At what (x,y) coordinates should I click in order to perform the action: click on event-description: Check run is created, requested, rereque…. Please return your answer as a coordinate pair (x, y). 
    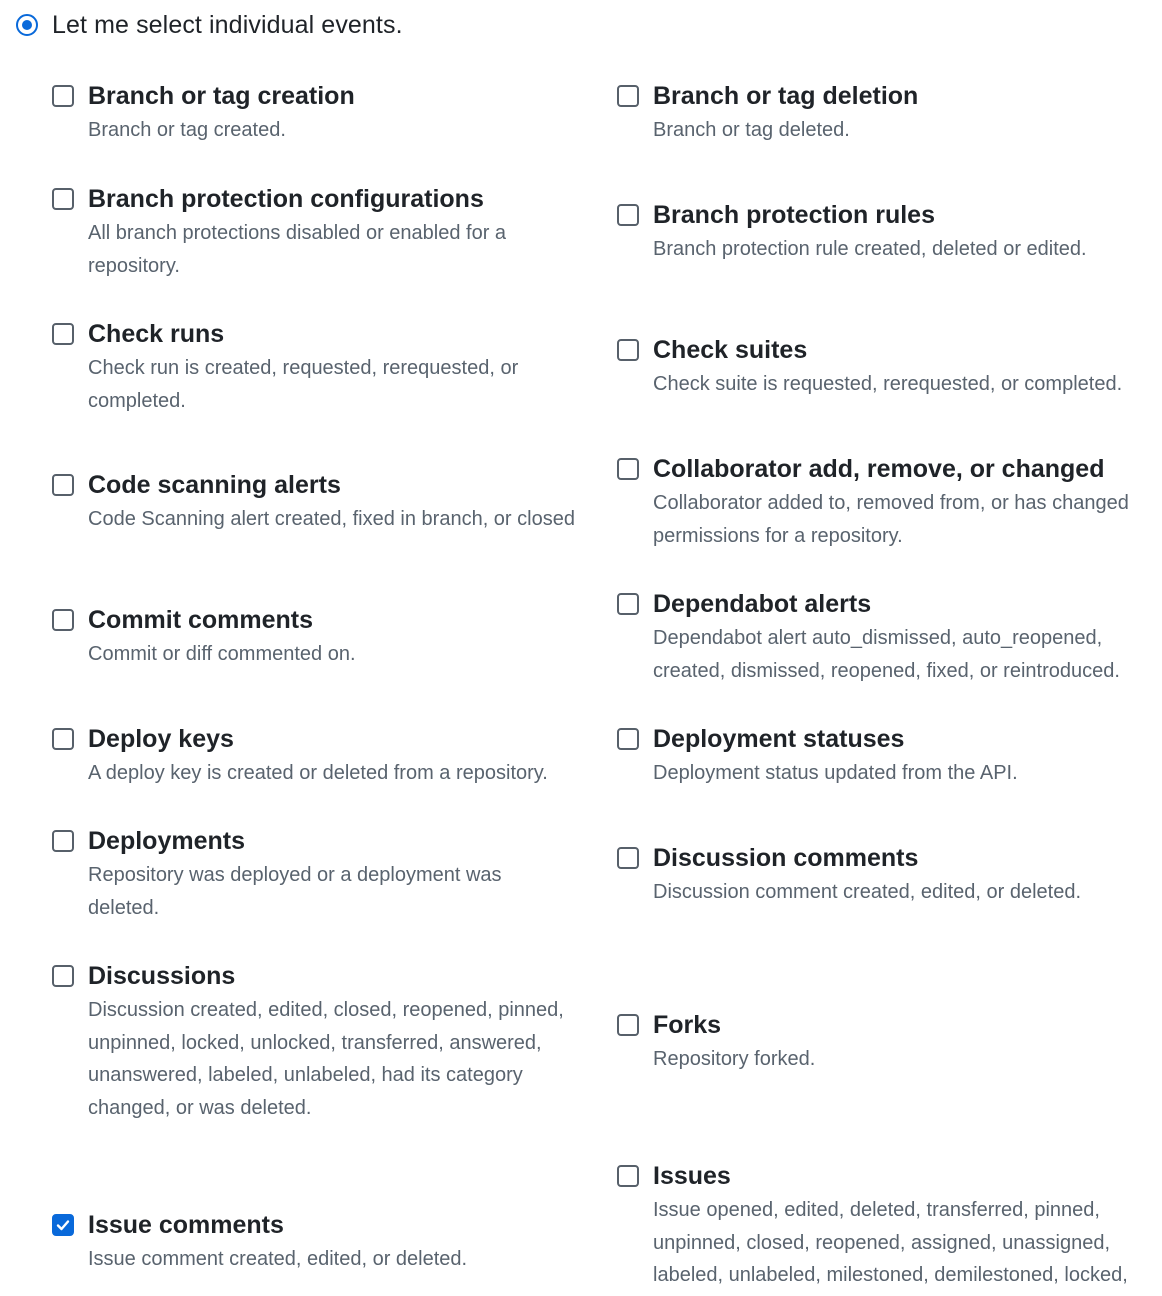
    Looking at the image, I should click on (303, 384).